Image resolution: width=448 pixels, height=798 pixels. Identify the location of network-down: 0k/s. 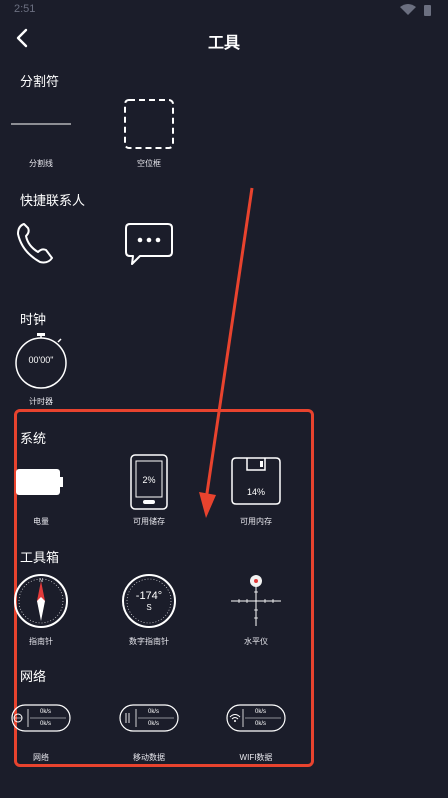
(46, 724).